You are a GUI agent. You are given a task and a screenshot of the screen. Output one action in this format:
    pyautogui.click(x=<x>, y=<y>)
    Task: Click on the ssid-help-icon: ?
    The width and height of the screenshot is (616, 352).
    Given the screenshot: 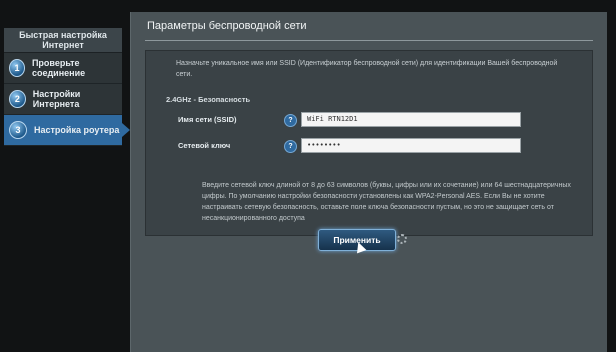 What is the action you would take?
    pyautogui.click(x=290, y=120)
    